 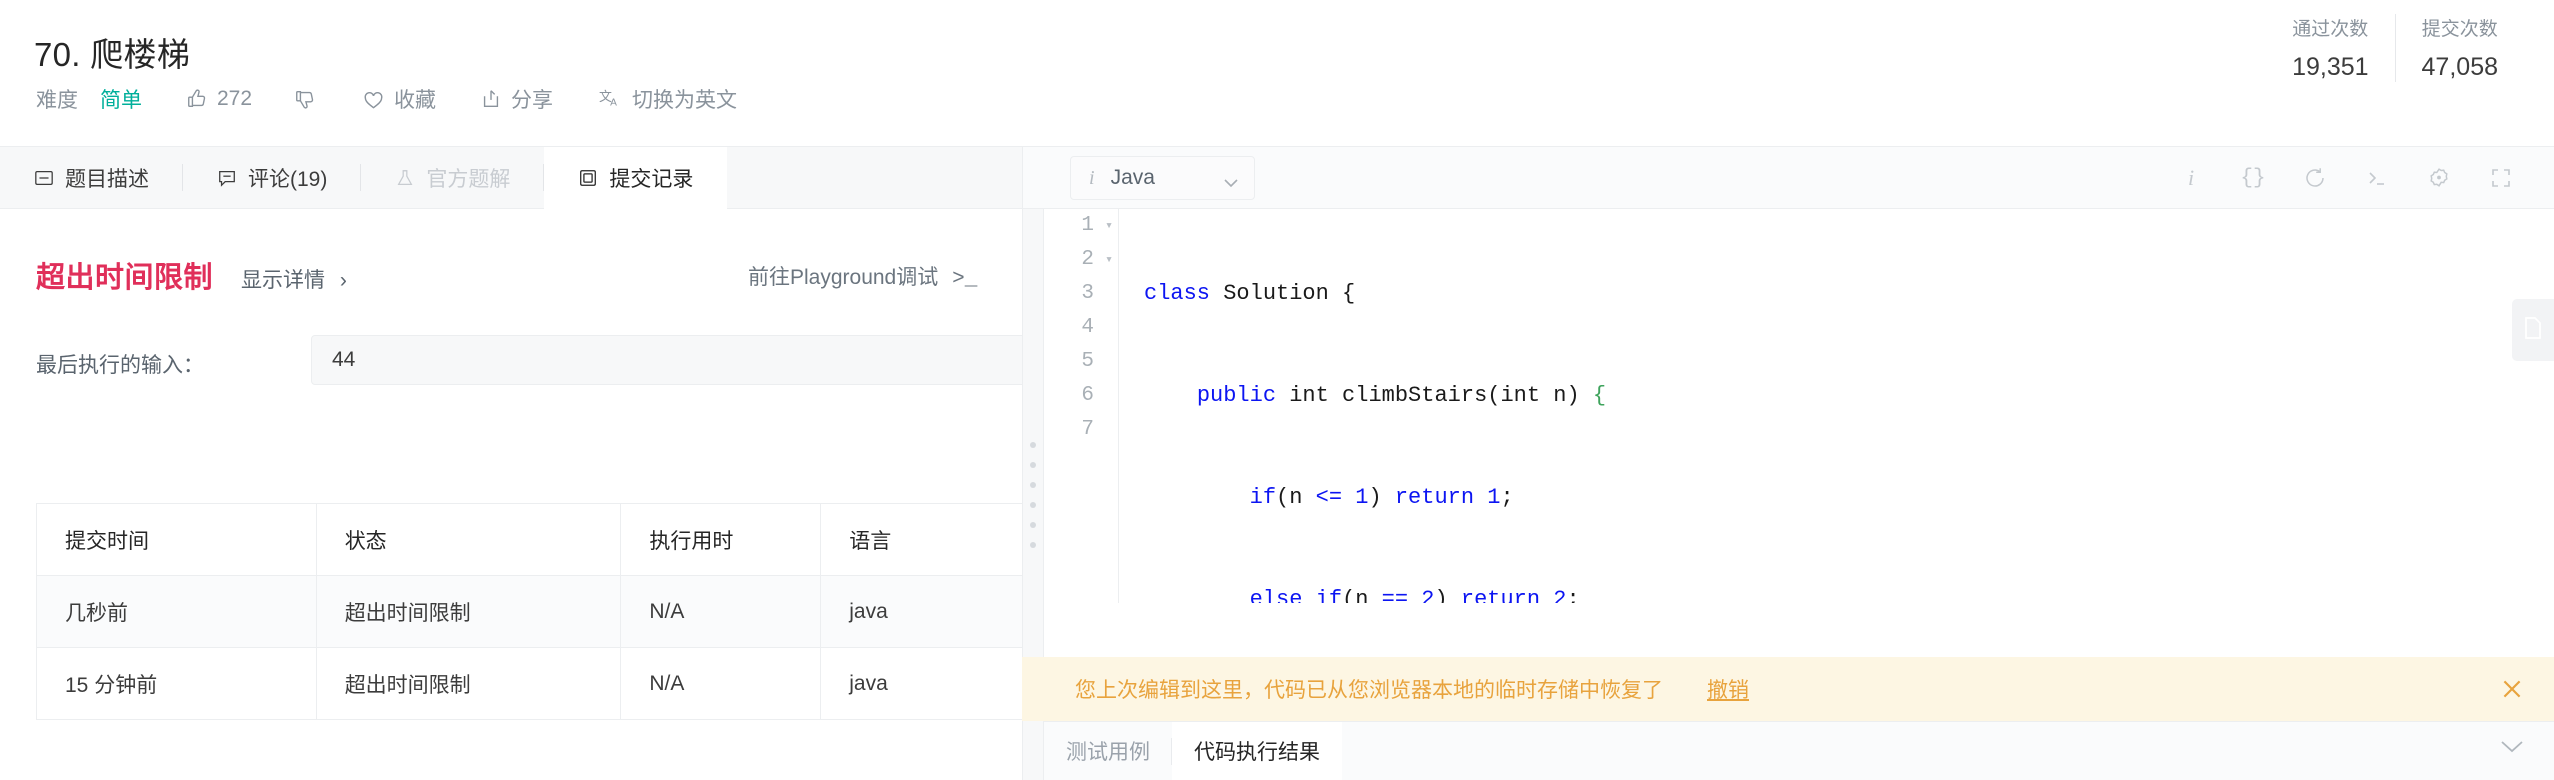 What do you see at coordinates (2377, 178) in the screenshot?
I see `console-icon` at bounding box center [2377, 178].